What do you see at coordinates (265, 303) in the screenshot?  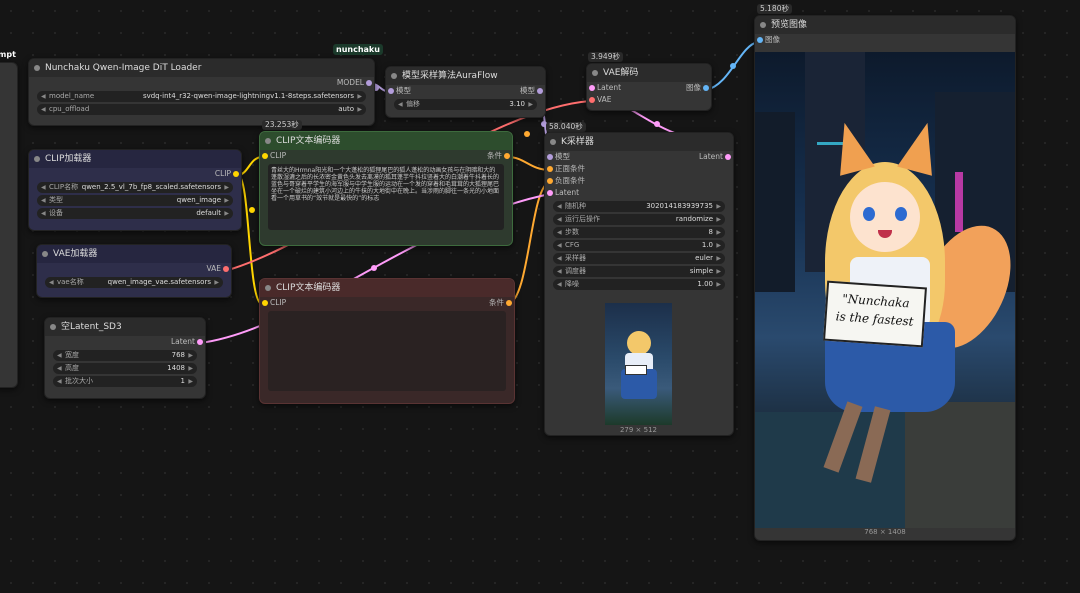 I see `clip-neg-input-socket` at bounding box center [265, 303].